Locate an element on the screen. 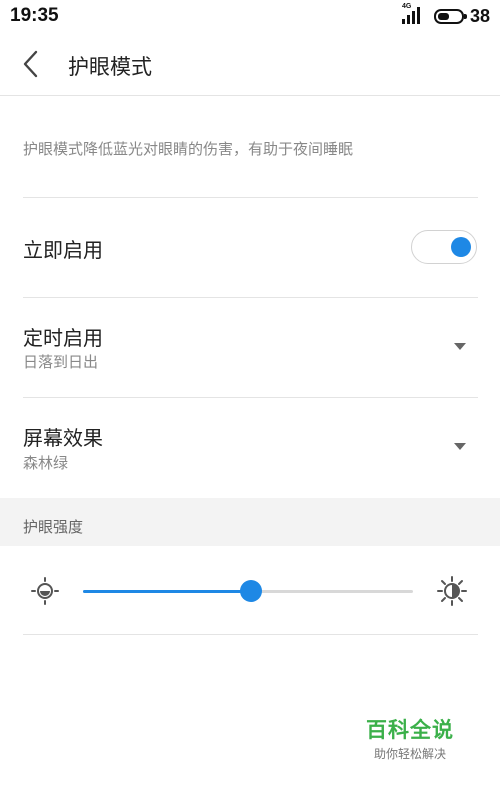 The height and width of the screenshot is (790, 500). chevron-left-icon is located at coordinates (30, 64).